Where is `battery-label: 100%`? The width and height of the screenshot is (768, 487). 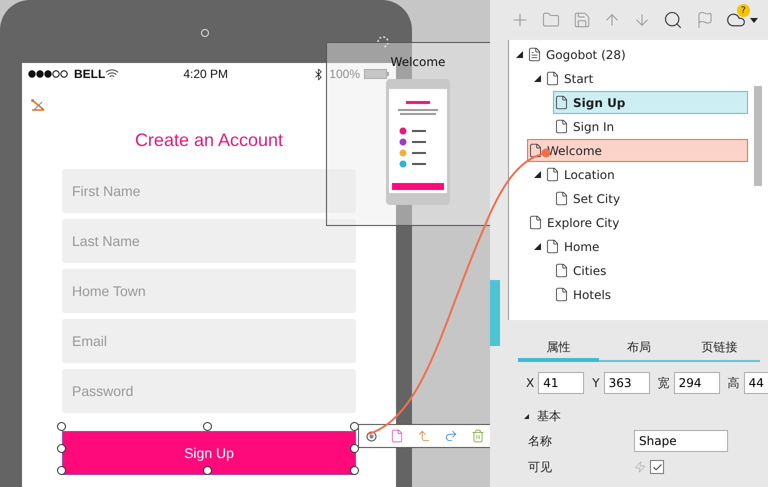 battery-label: 100% is located at coordinates (344, 74).